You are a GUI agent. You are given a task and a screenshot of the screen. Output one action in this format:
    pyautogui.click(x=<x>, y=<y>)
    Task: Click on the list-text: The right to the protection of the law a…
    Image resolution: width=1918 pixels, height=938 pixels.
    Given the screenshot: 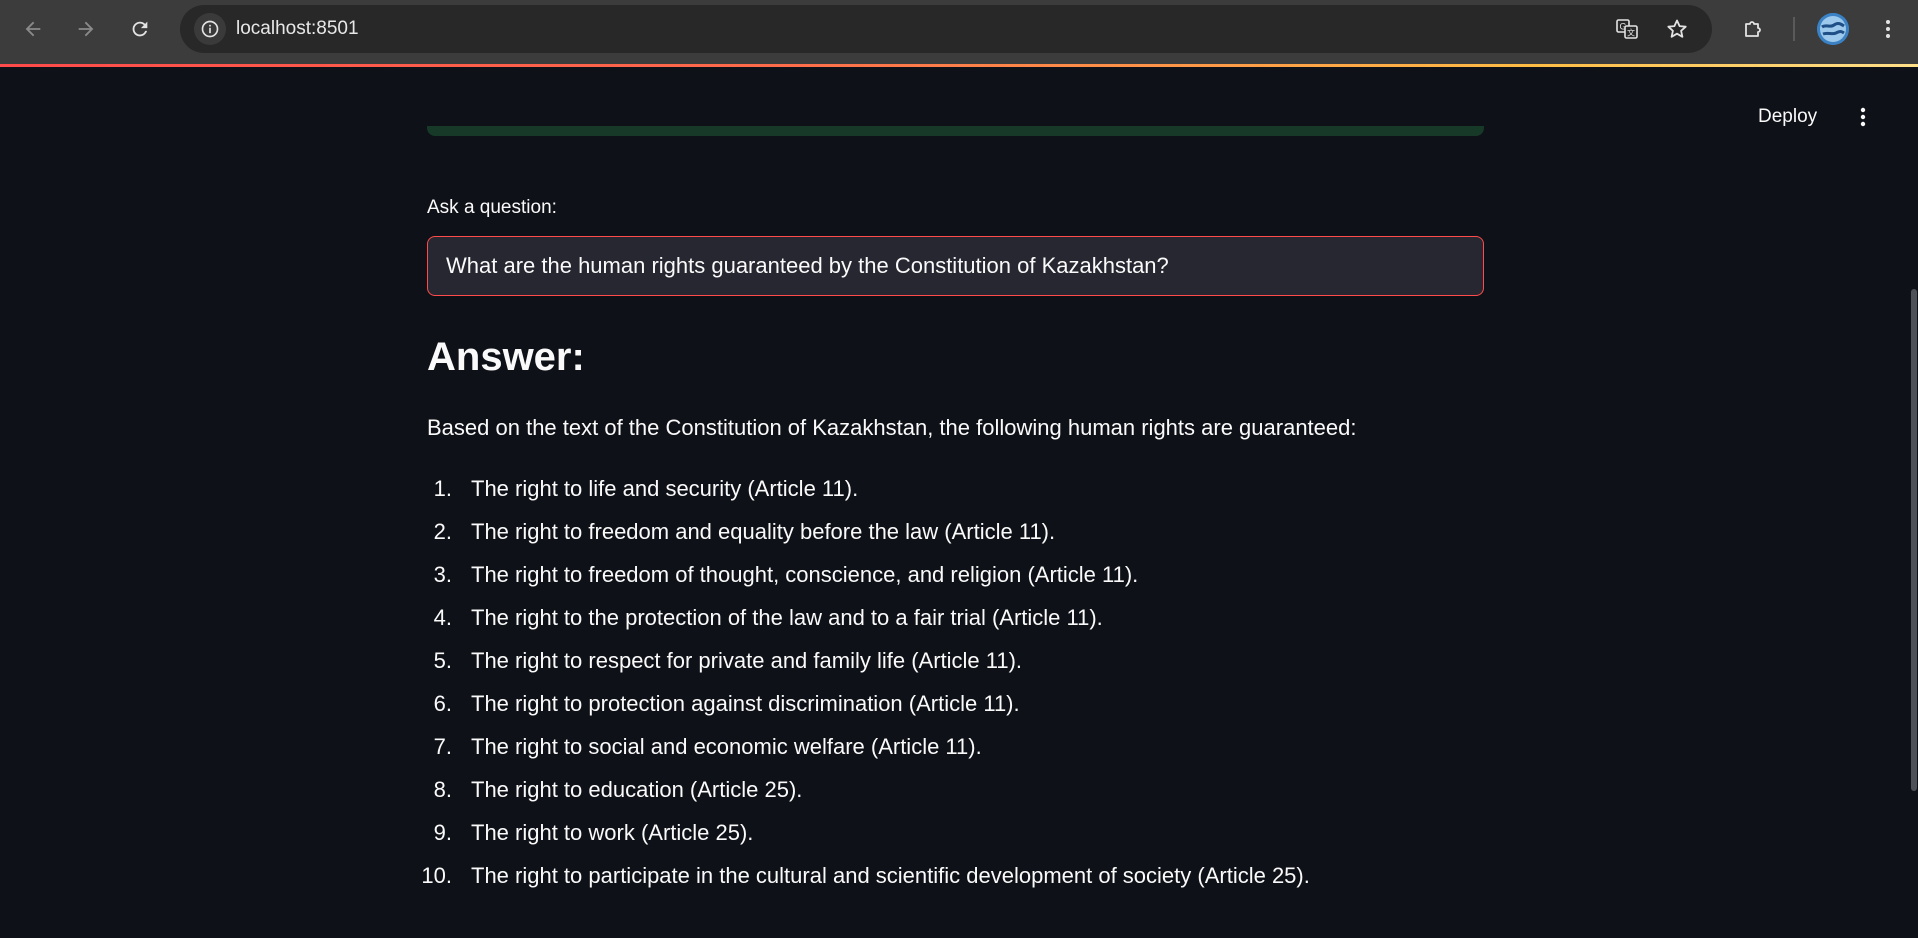 What is the action you would take?
    pyautogui.click(x=787, y=617)
    